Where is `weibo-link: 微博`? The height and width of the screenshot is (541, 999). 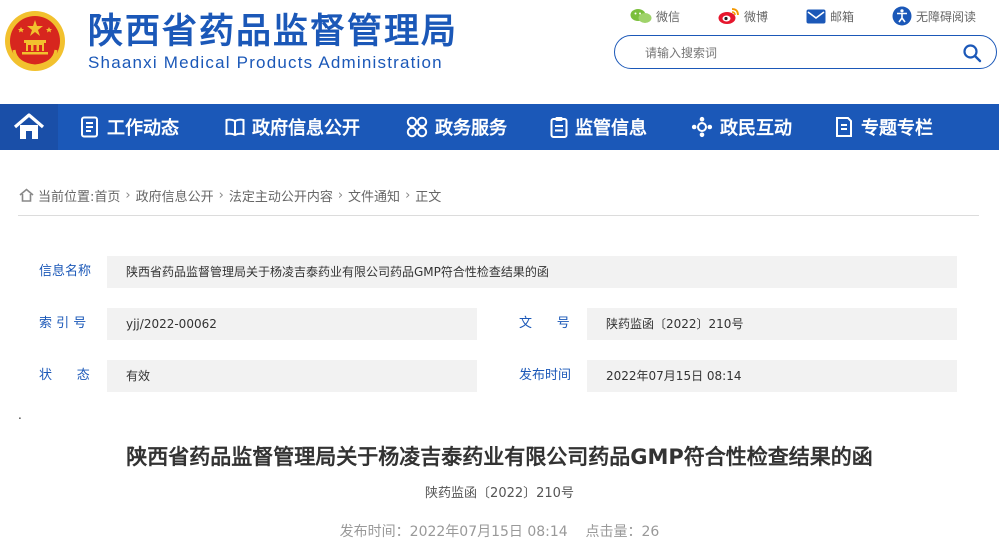 weibo-link: 微博 is located at coordinates (743, 16).